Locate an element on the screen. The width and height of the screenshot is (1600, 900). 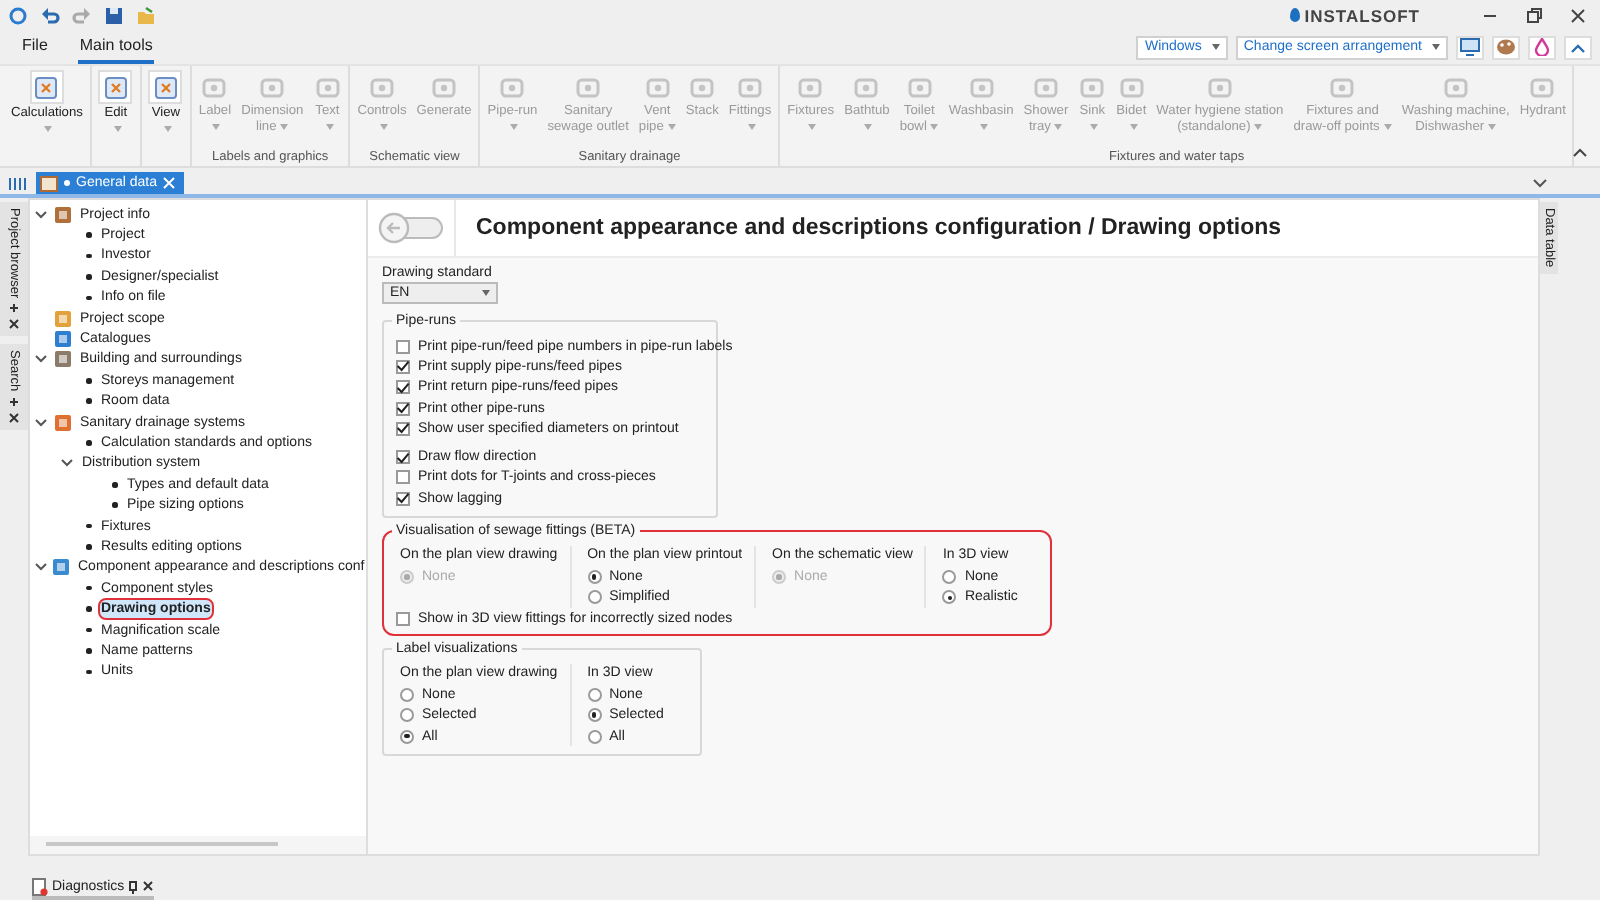
page-title: Component appearance and descriptions configuration / Drawing options is located at coordinates (878, 228).